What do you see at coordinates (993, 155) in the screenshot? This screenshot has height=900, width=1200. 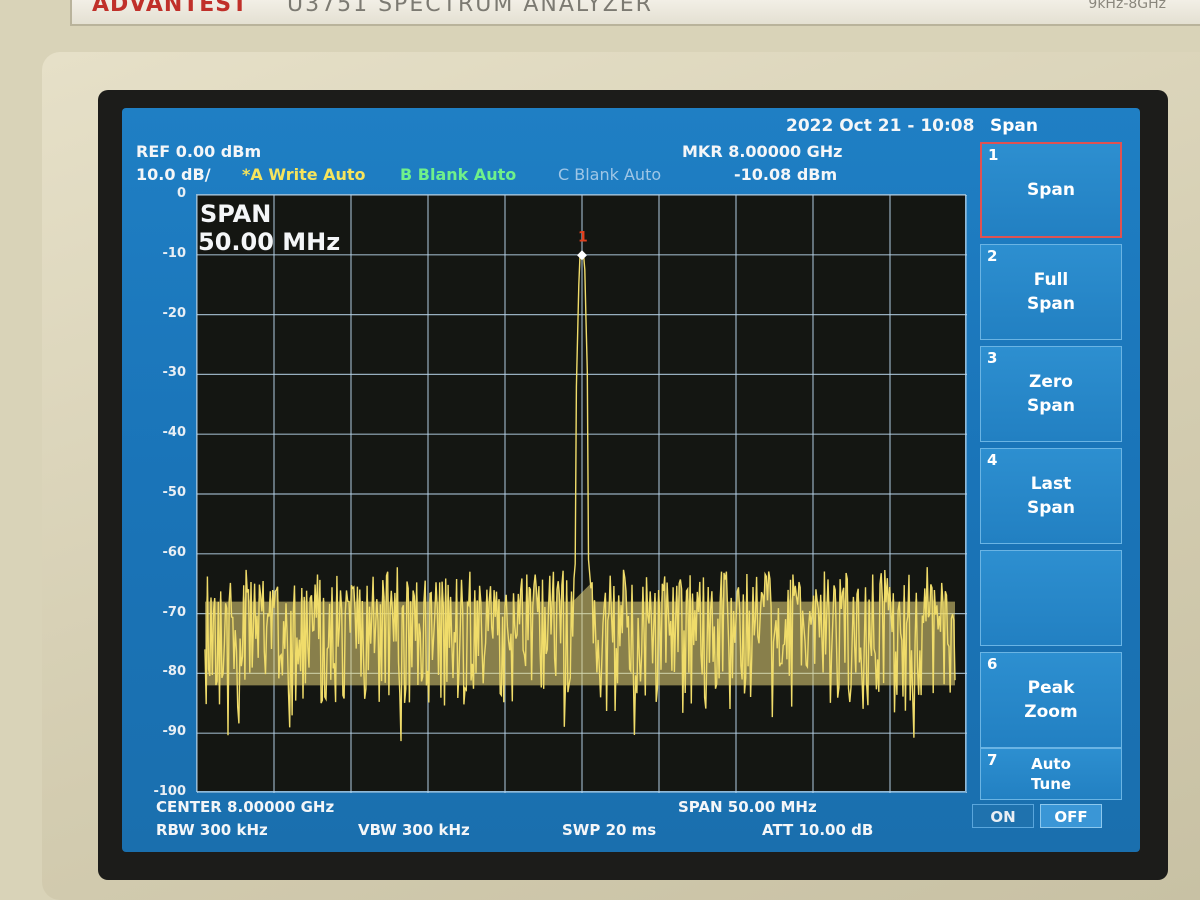 I see `softkey-number: 1` at bounding box center [993, 155].